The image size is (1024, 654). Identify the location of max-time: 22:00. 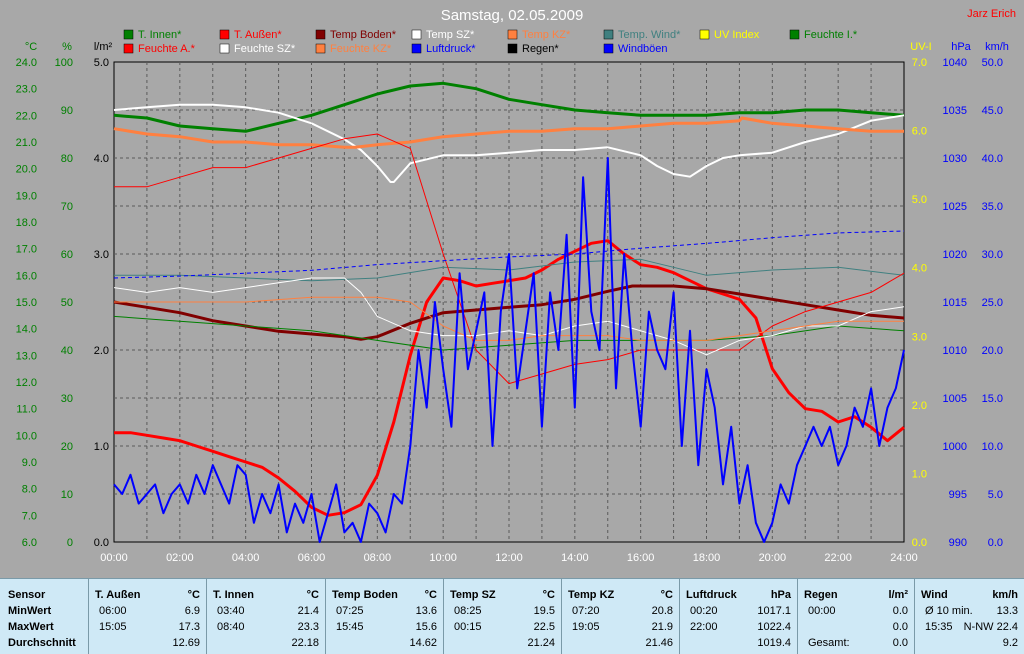
(704, 627).